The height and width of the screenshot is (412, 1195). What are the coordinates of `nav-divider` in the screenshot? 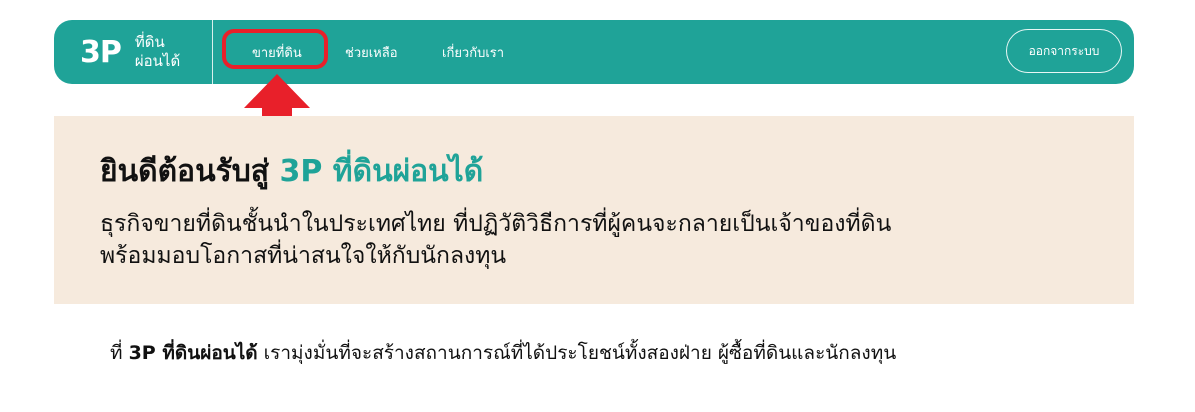 It's located at (212, 52).